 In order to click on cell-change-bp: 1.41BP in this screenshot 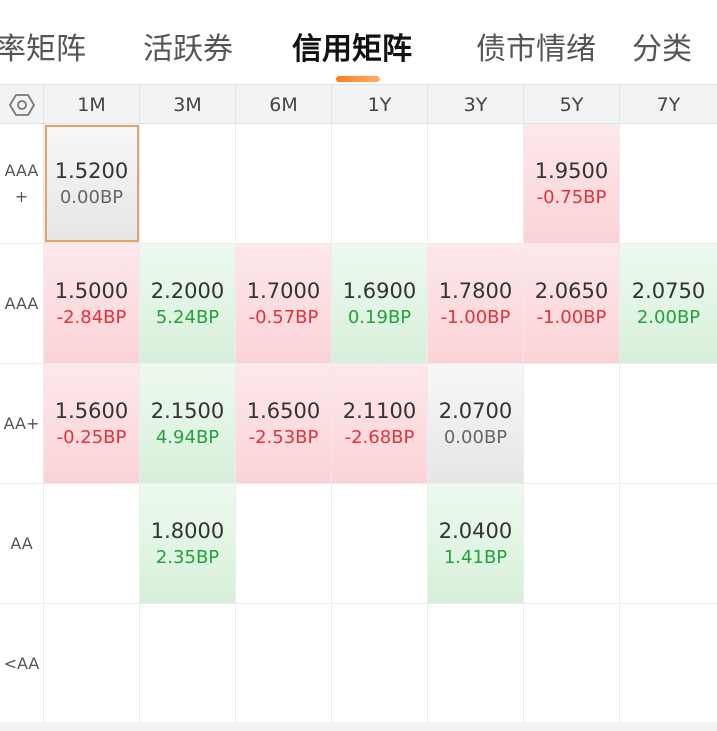, I will do `click(475, 557)`.